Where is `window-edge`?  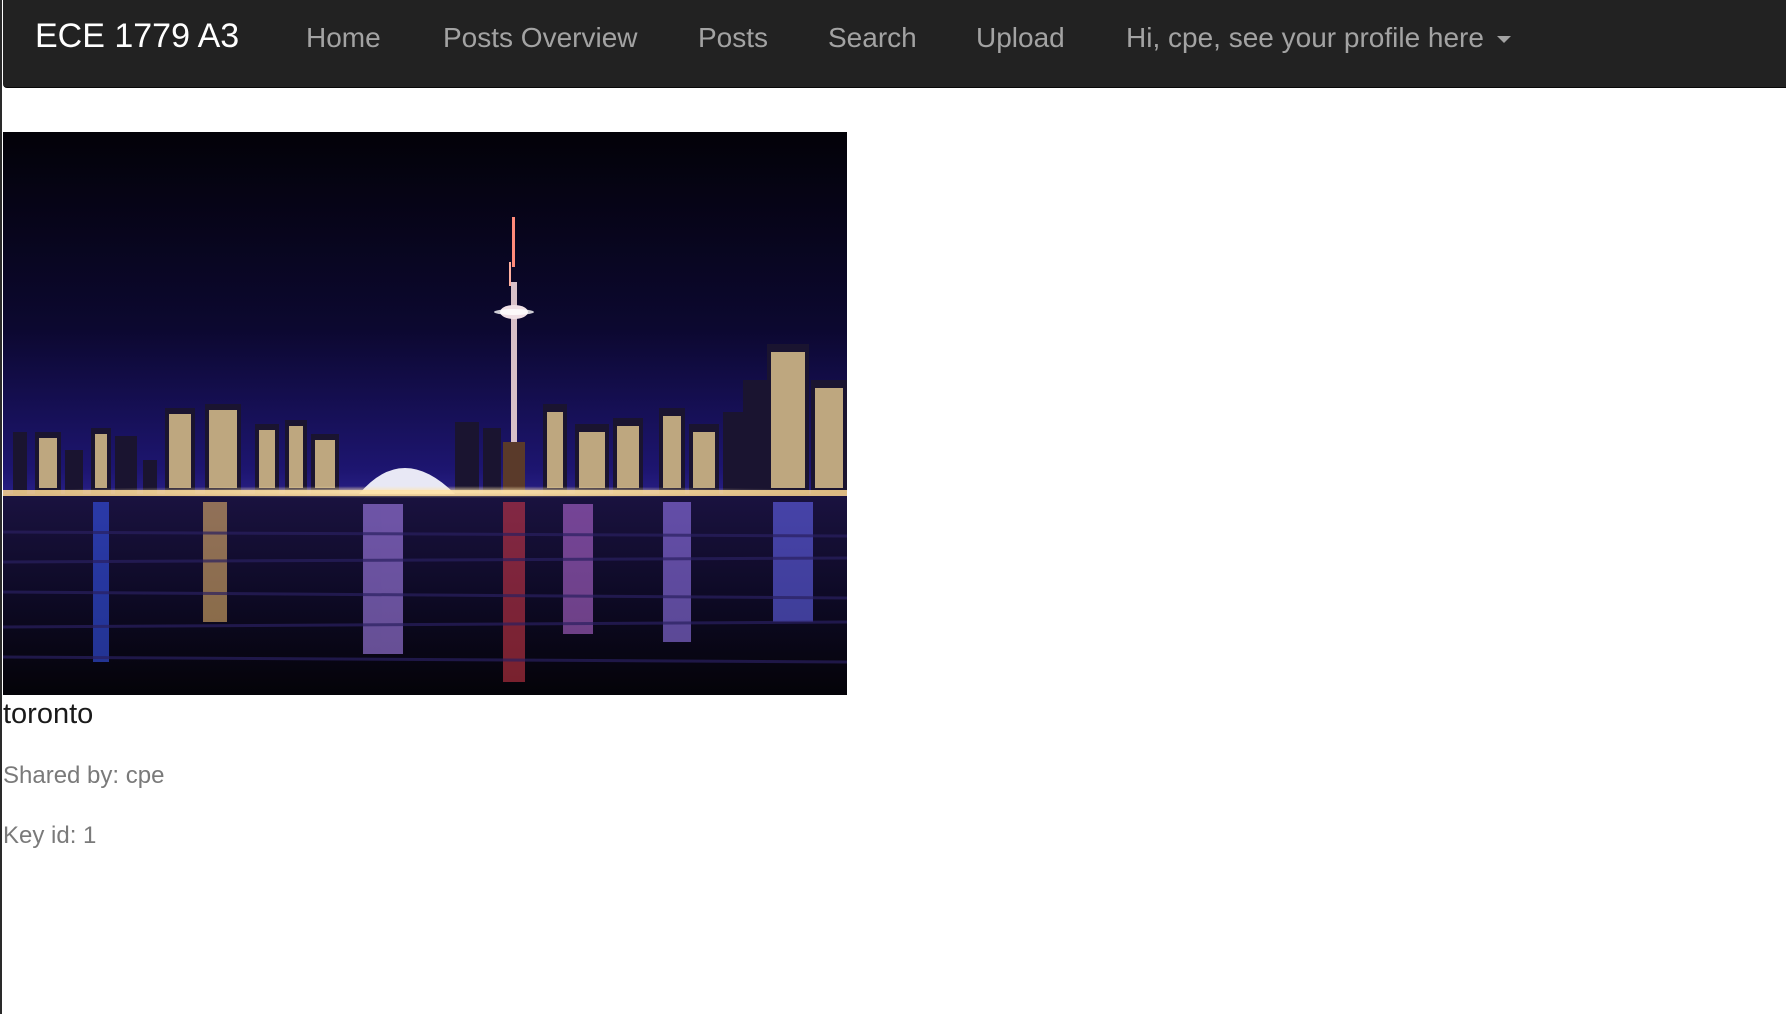 window-edge is located at coordinates (1, 507).